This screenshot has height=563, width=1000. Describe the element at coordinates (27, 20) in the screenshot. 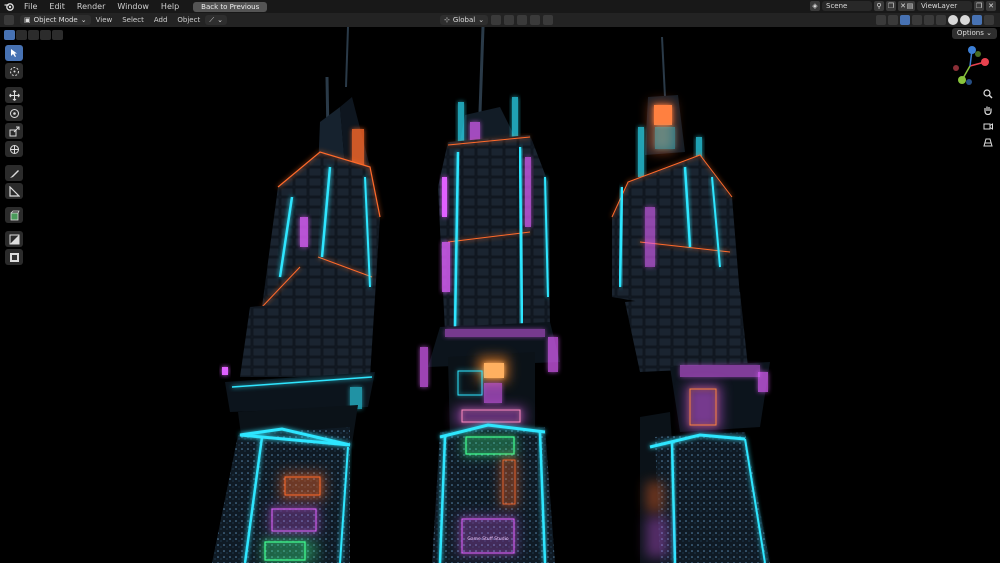

I see `object-mode-icon: ▣` at that location.